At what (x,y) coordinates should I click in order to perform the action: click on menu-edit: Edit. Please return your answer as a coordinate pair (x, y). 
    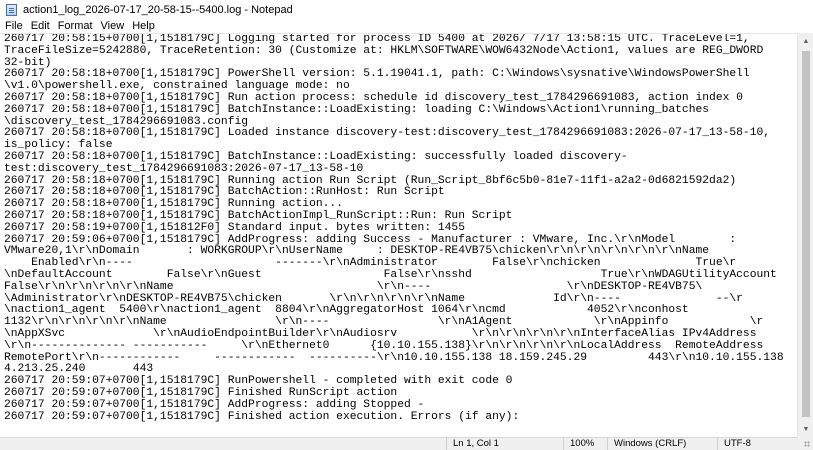
    Looking at the image, I should click on (40, 26).